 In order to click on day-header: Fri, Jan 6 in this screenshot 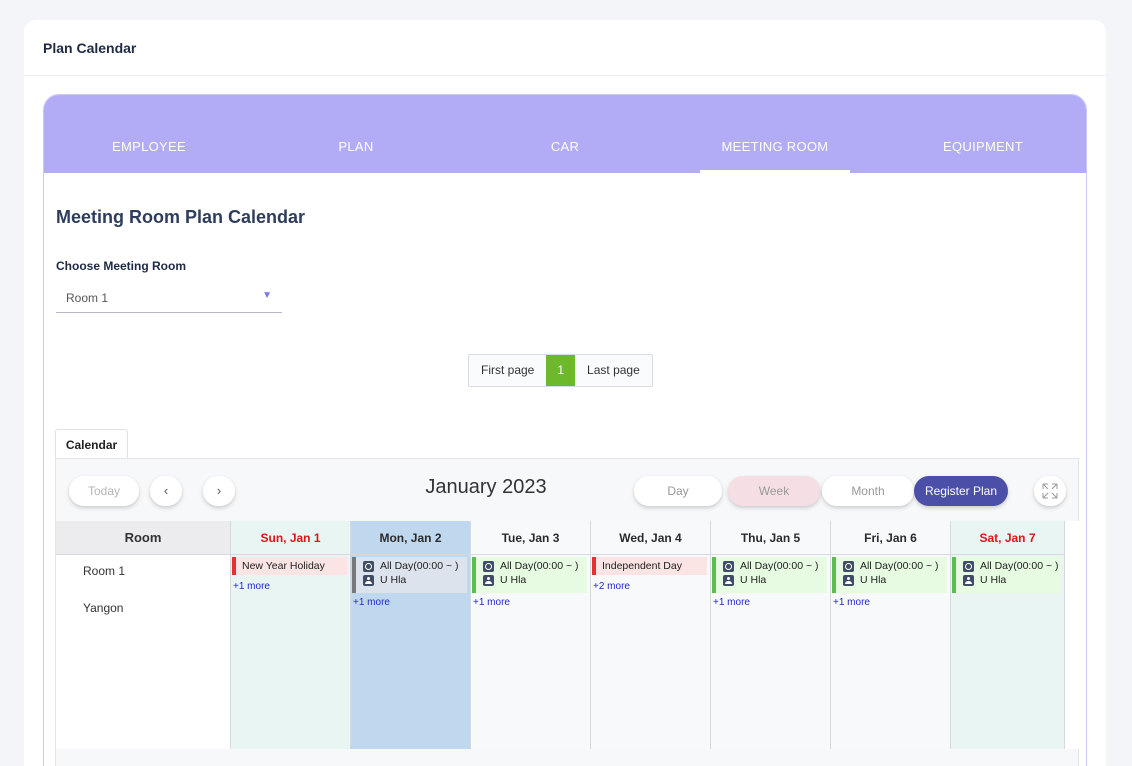, I will do `click(891, 538)`.